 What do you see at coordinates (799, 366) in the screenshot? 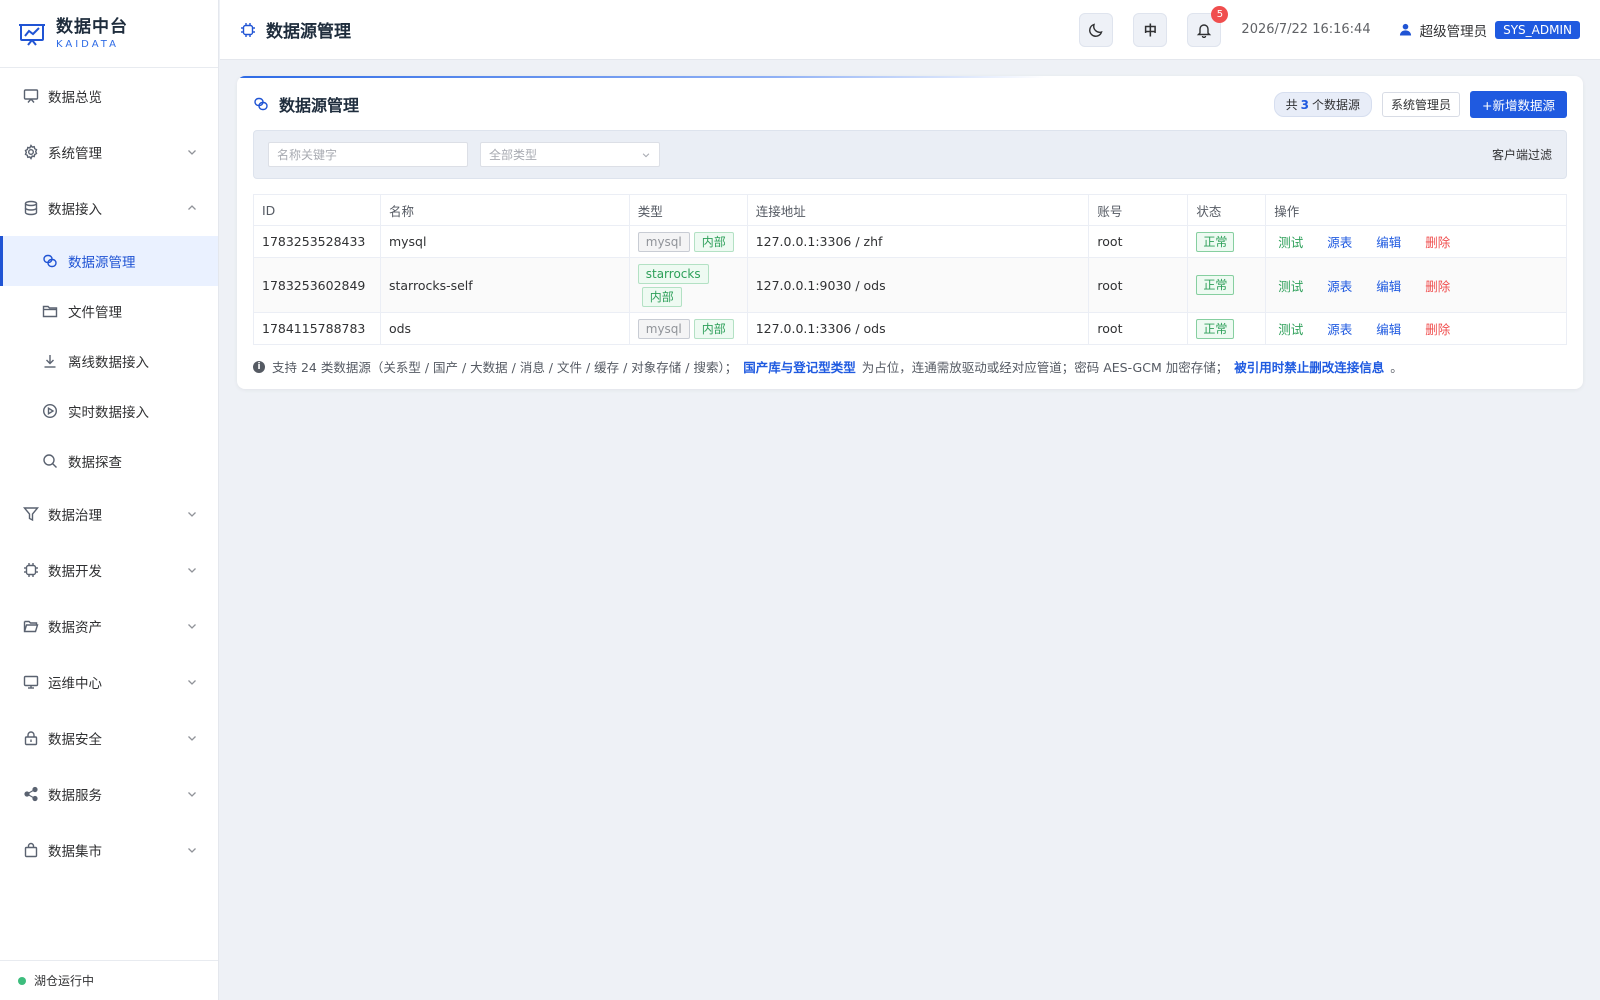
I see `note-link-domestic-types: 国产库与登记型类型` at bounding box center [799, 366].